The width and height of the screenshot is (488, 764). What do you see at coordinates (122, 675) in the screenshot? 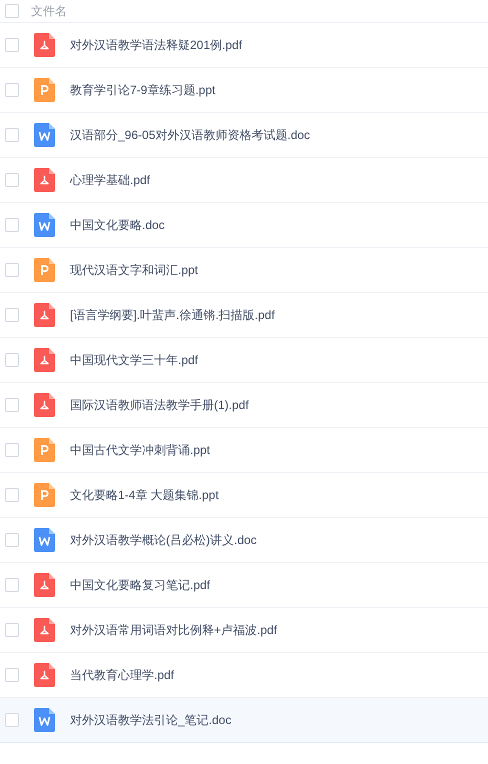
I see `file-name: 当代教育心理学.pdf` at bounding box center [122, 675].